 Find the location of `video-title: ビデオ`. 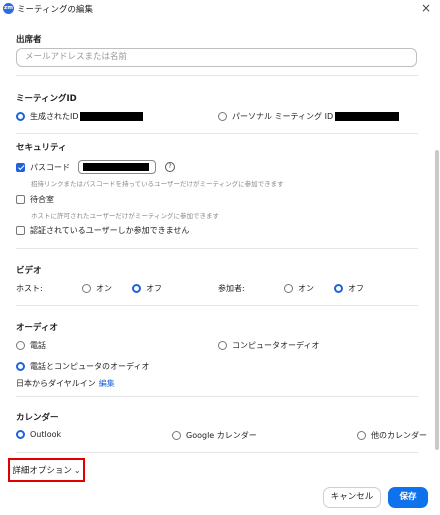

video-title: ビデオ is located at coordinates (29, 271).